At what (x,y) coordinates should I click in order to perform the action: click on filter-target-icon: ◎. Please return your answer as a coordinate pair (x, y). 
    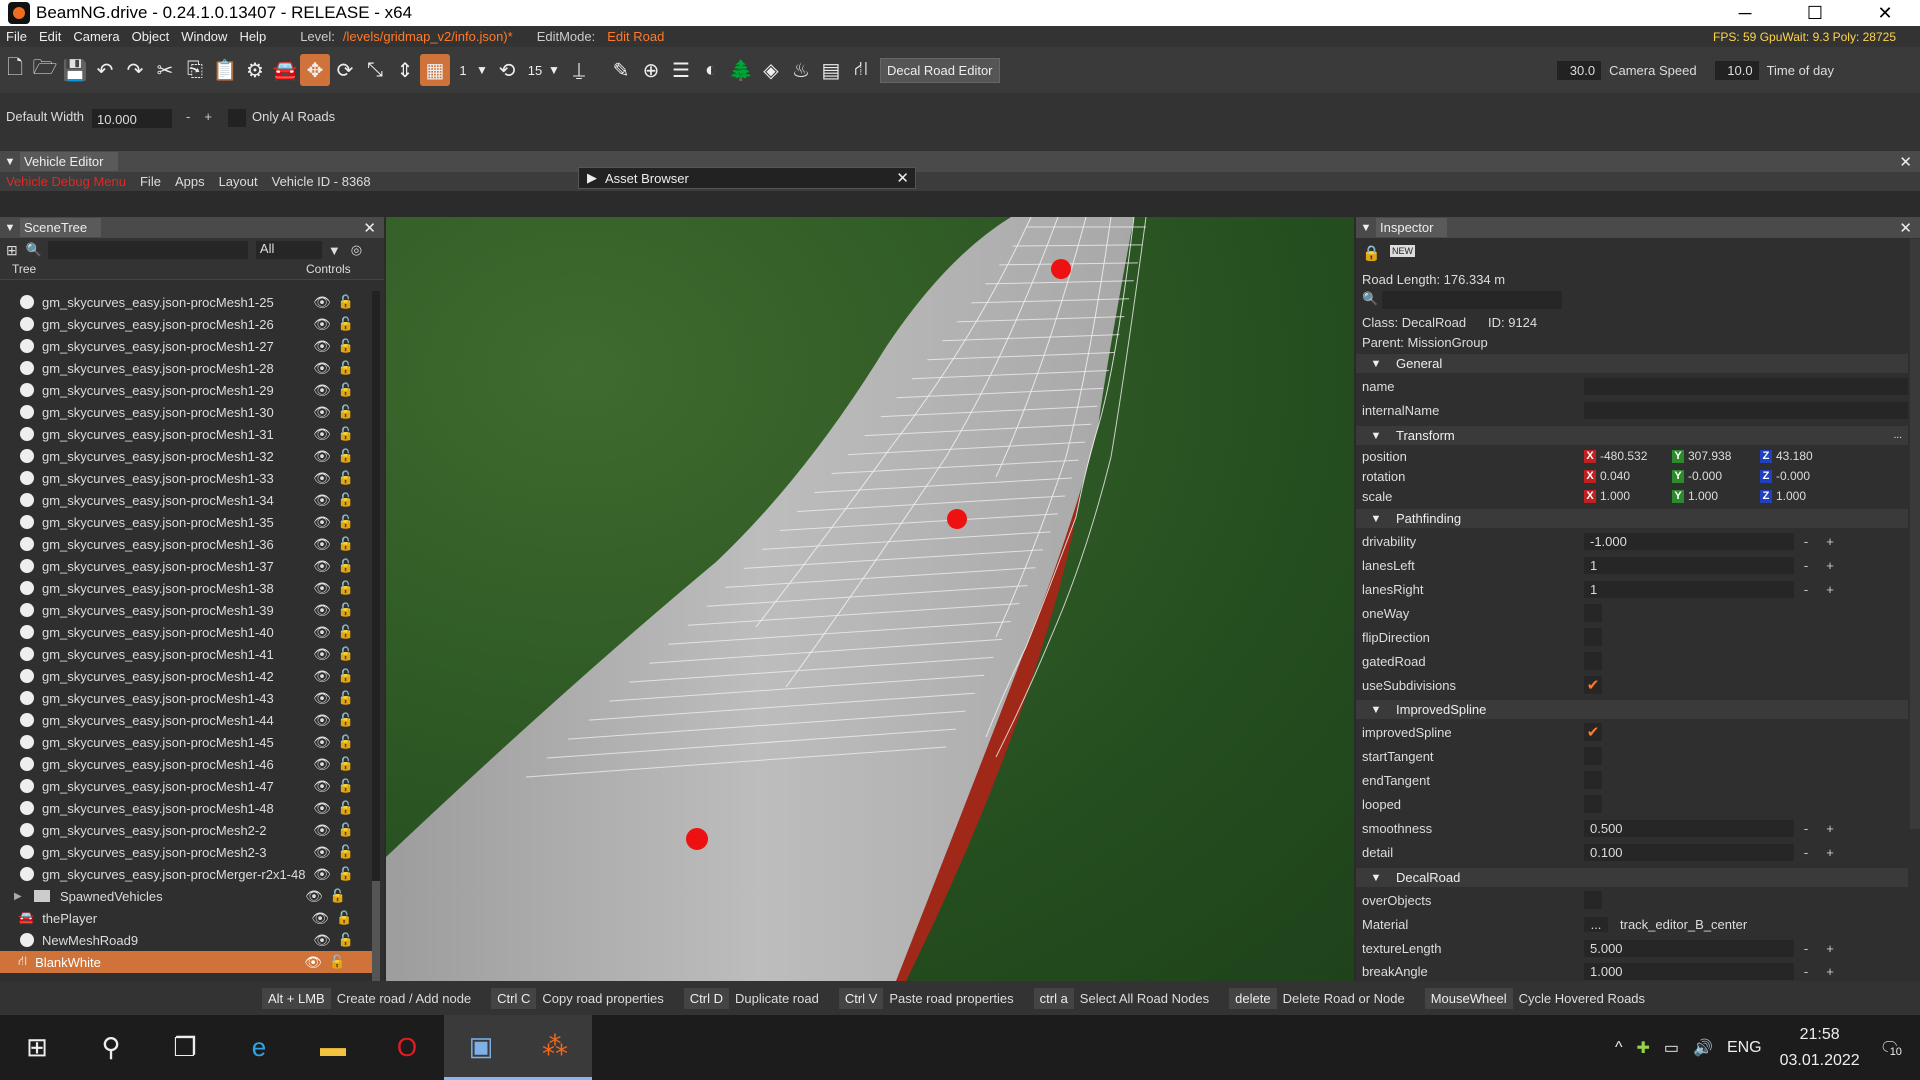
    Looking at the image, I should click on (356, 250).